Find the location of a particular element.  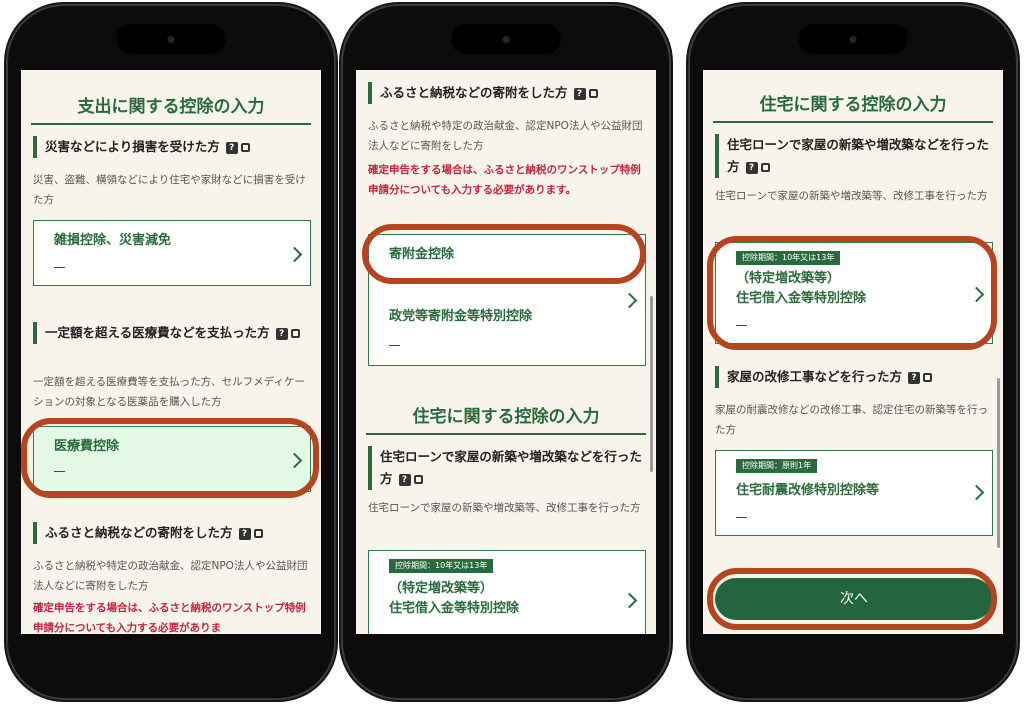

card-medical-deduction: 医療費控除 is located at coordinates (172, 459).